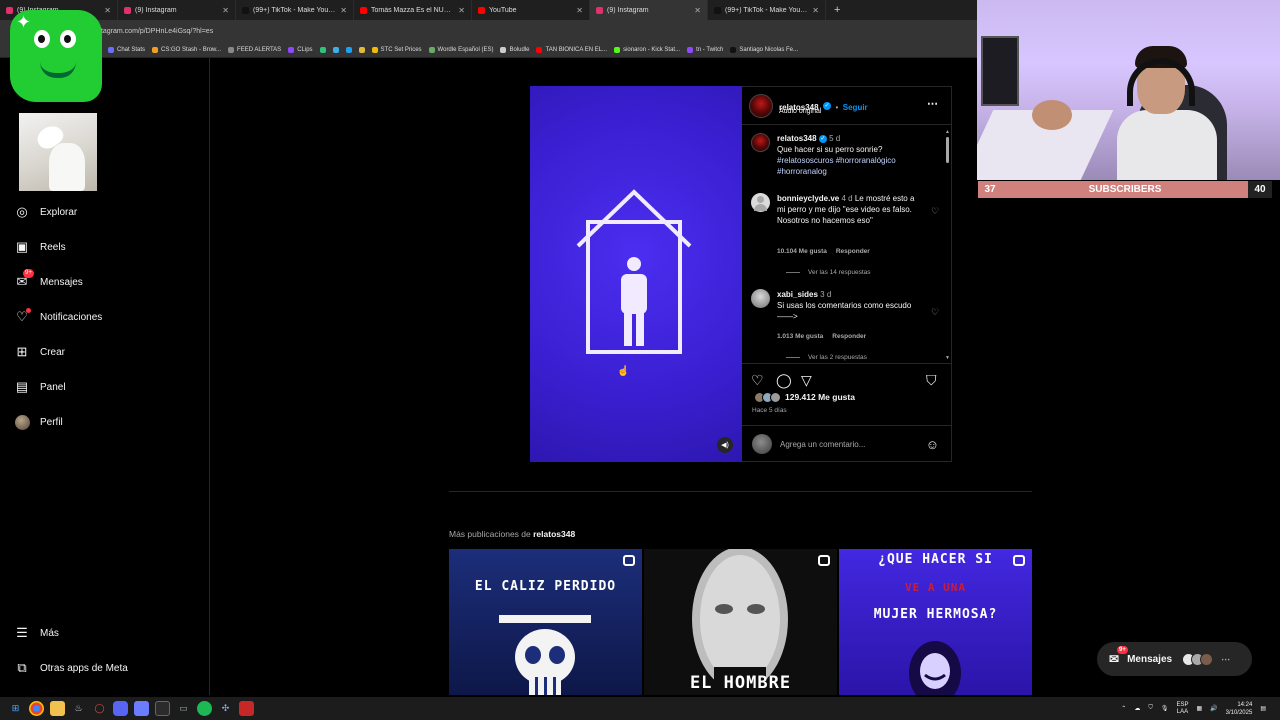 The height and width of the screenshot is (720, 1280). What do you see at coordinates (947, 245) in the screenshot?
I see `comments-scrollbar: ▲ ▼` at bounding box center [947, 245].